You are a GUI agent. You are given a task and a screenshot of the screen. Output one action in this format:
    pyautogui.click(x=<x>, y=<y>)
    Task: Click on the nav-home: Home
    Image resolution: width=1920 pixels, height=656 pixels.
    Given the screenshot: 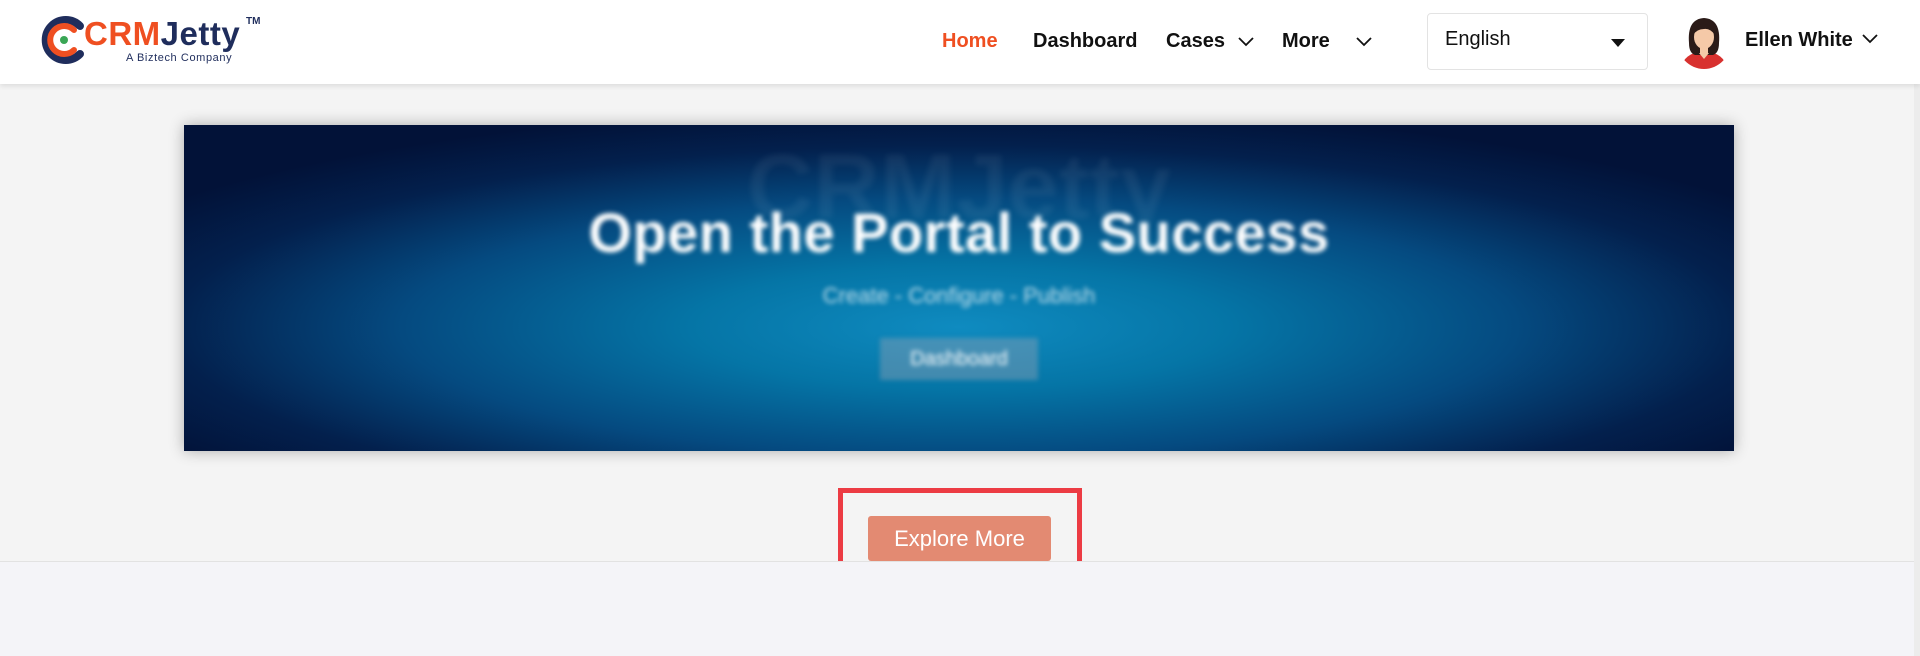 What is the action you would take?
    pyautogui.click(x=970, y=41)
    